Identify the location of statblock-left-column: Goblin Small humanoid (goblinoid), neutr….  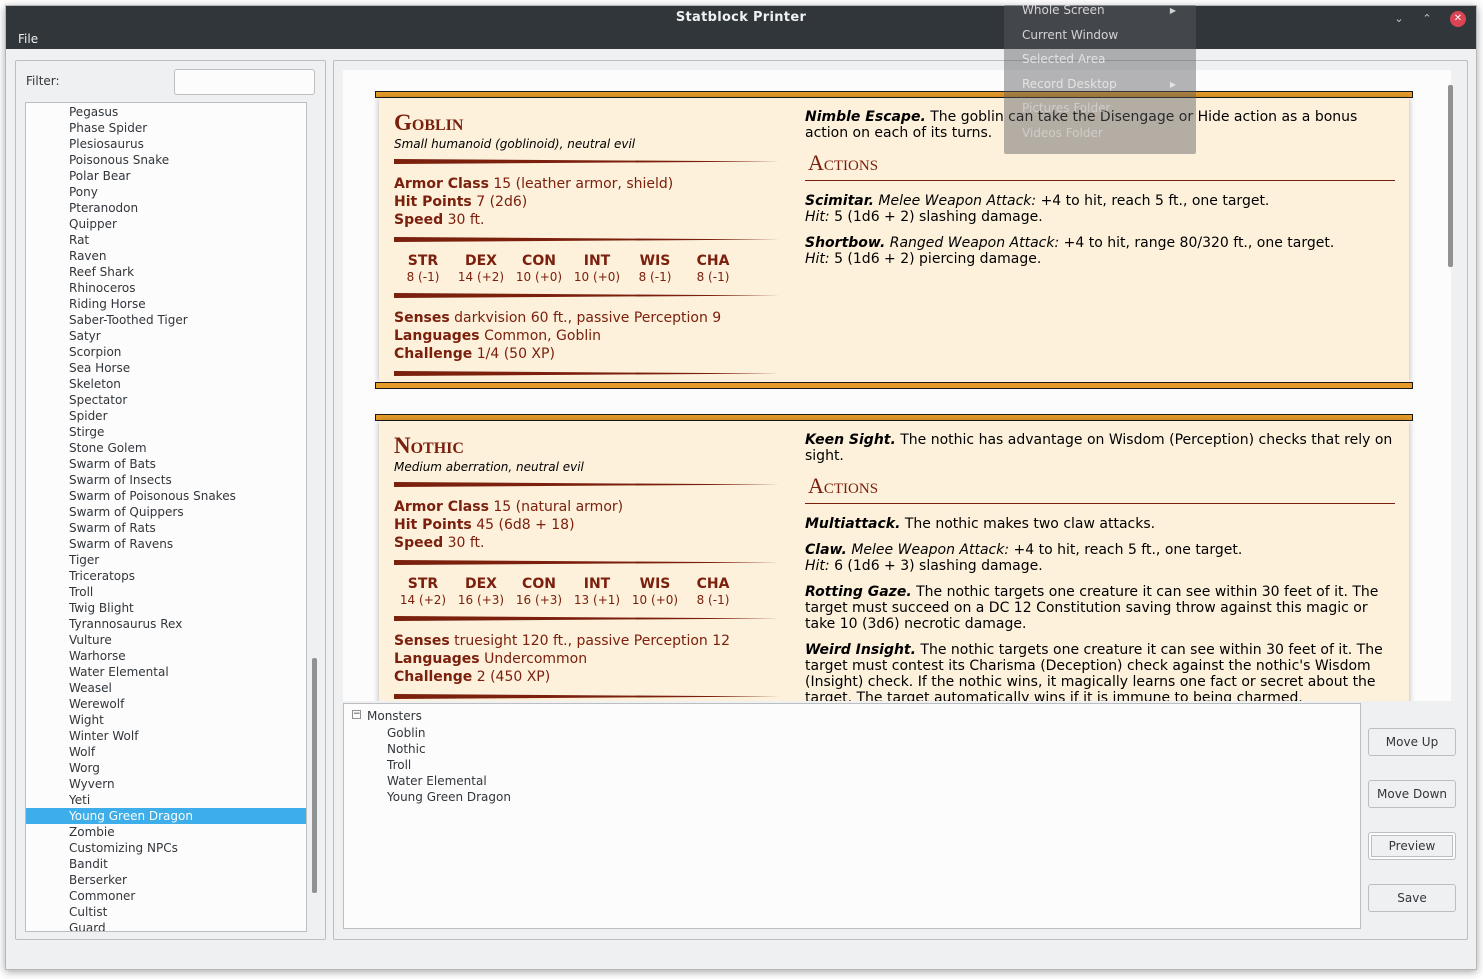
(587, 249).